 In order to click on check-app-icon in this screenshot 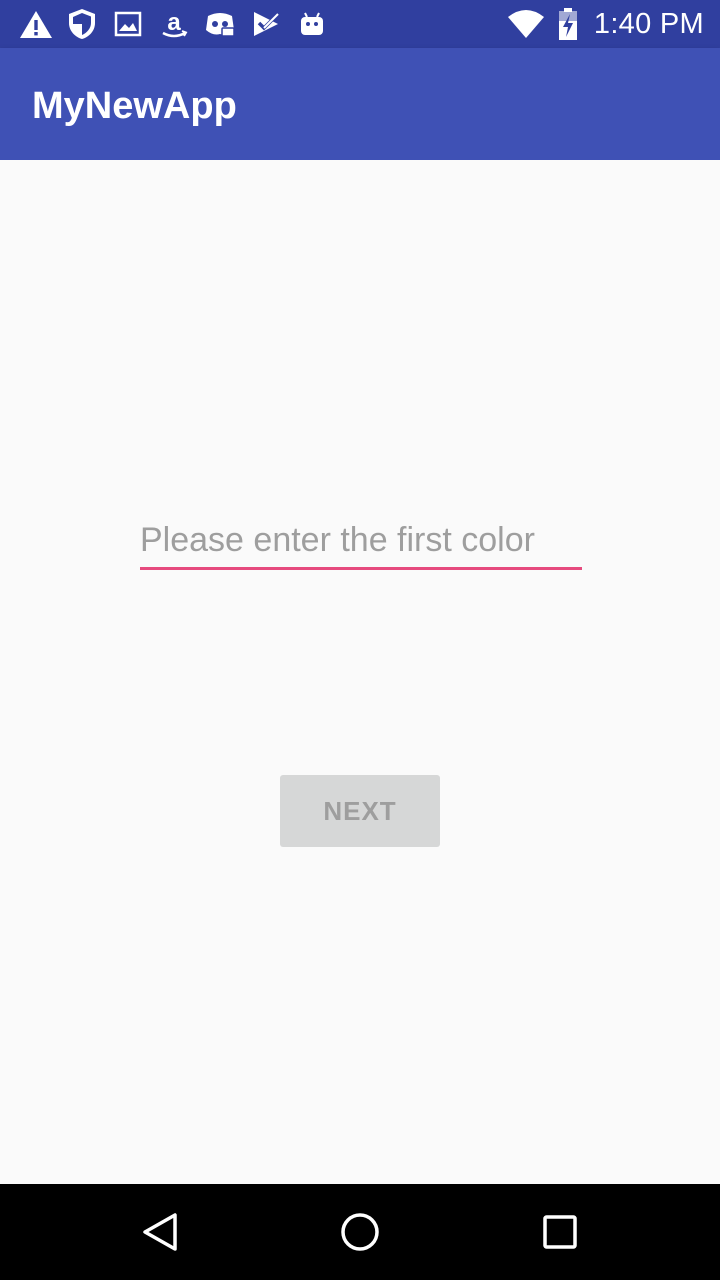, I will do `click(266, 24)`.